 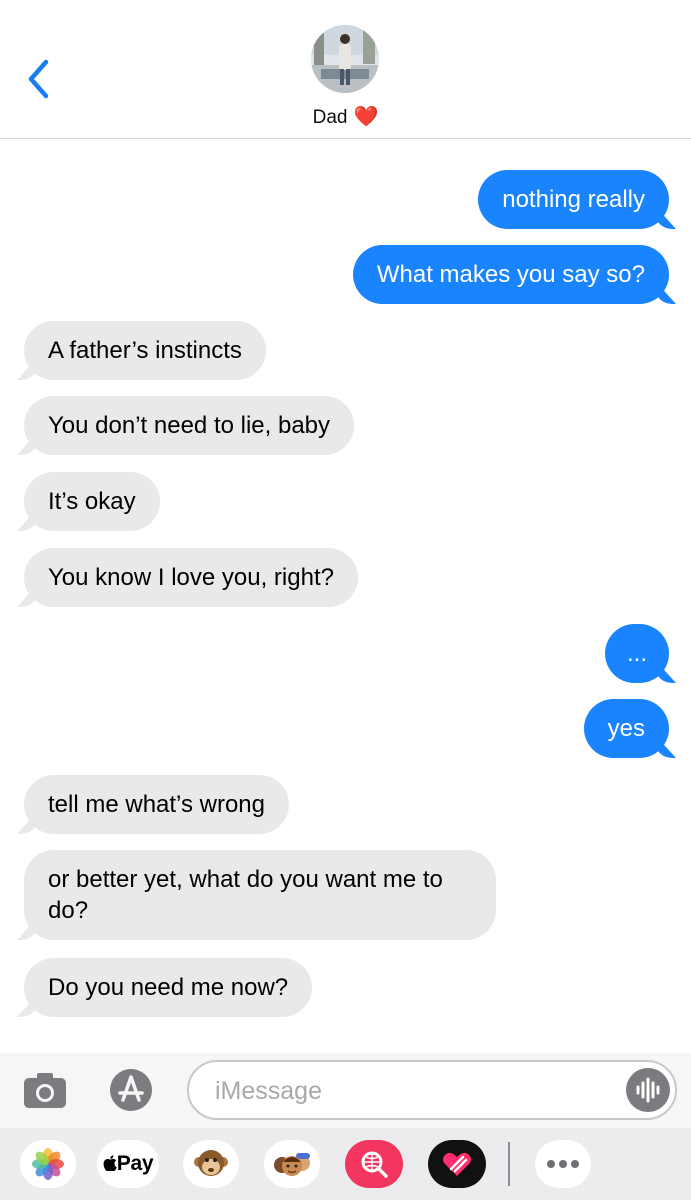 I want to click on animoji-app-button, so click(x=211, y=1164).